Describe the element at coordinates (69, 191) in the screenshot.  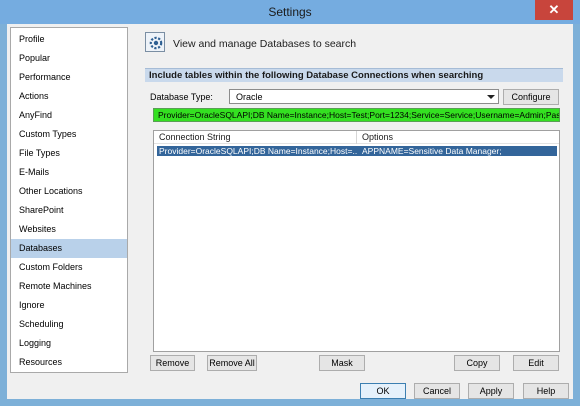
I see `nav-item-other-locations: Other Locations` at that location.